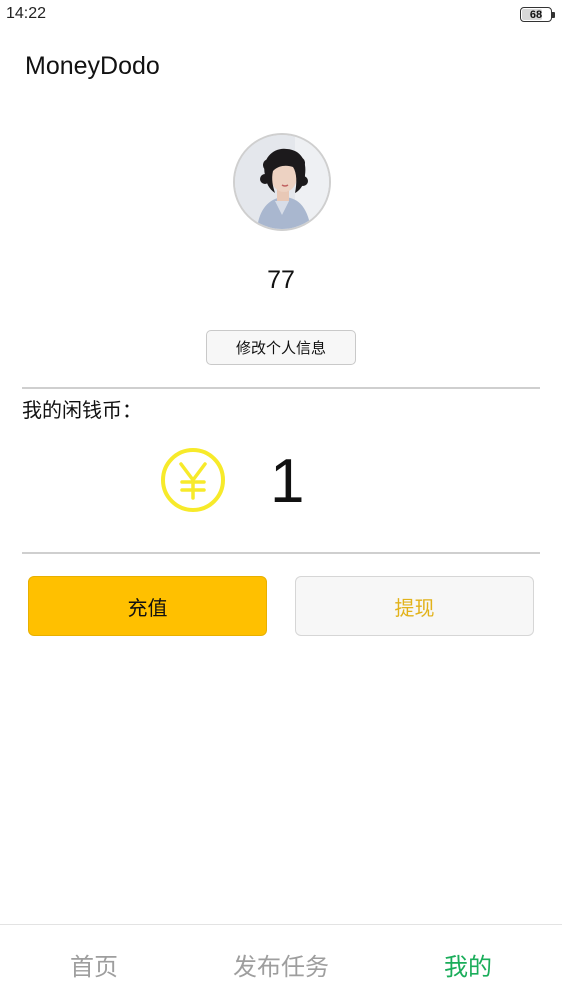  I want to click on app-title: MoneyDodo, so click(92, 66).